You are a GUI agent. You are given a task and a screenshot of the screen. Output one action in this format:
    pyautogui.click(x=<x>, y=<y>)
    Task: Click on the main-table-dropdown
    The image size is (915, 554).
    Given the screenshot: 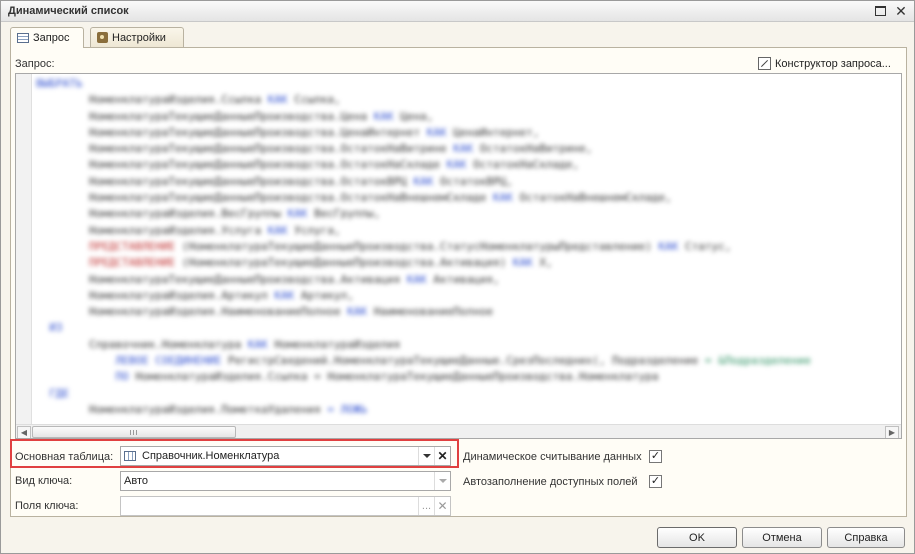 What is the action you would take?
    pyautogui.click(x=426, y=456)
    